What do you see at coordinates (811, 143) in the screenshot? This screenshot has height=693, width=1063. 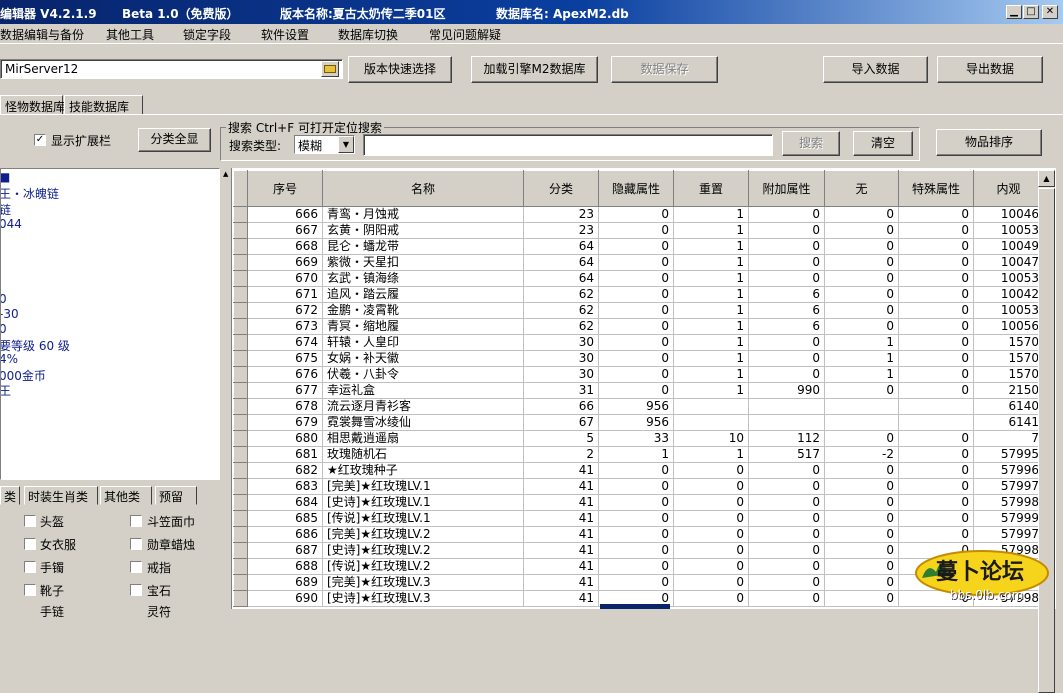 I see `search-button: 搜索` at bounding box center [811, 143].